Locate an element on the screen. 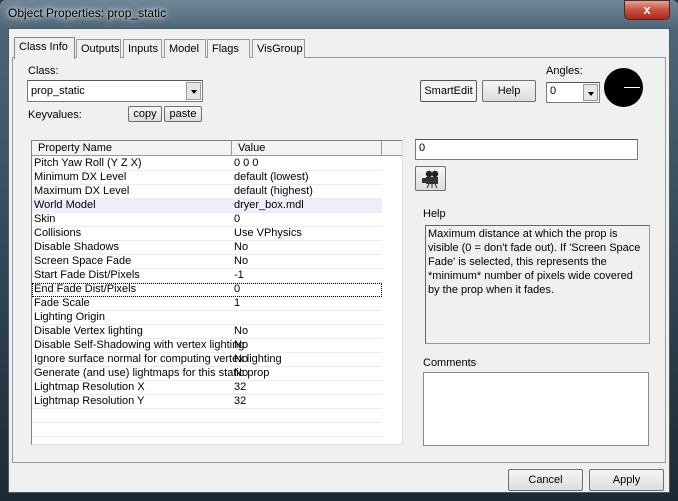 This screenshot has height=501, width=678. movie-camera-icon is located at coordinates (429, 179).